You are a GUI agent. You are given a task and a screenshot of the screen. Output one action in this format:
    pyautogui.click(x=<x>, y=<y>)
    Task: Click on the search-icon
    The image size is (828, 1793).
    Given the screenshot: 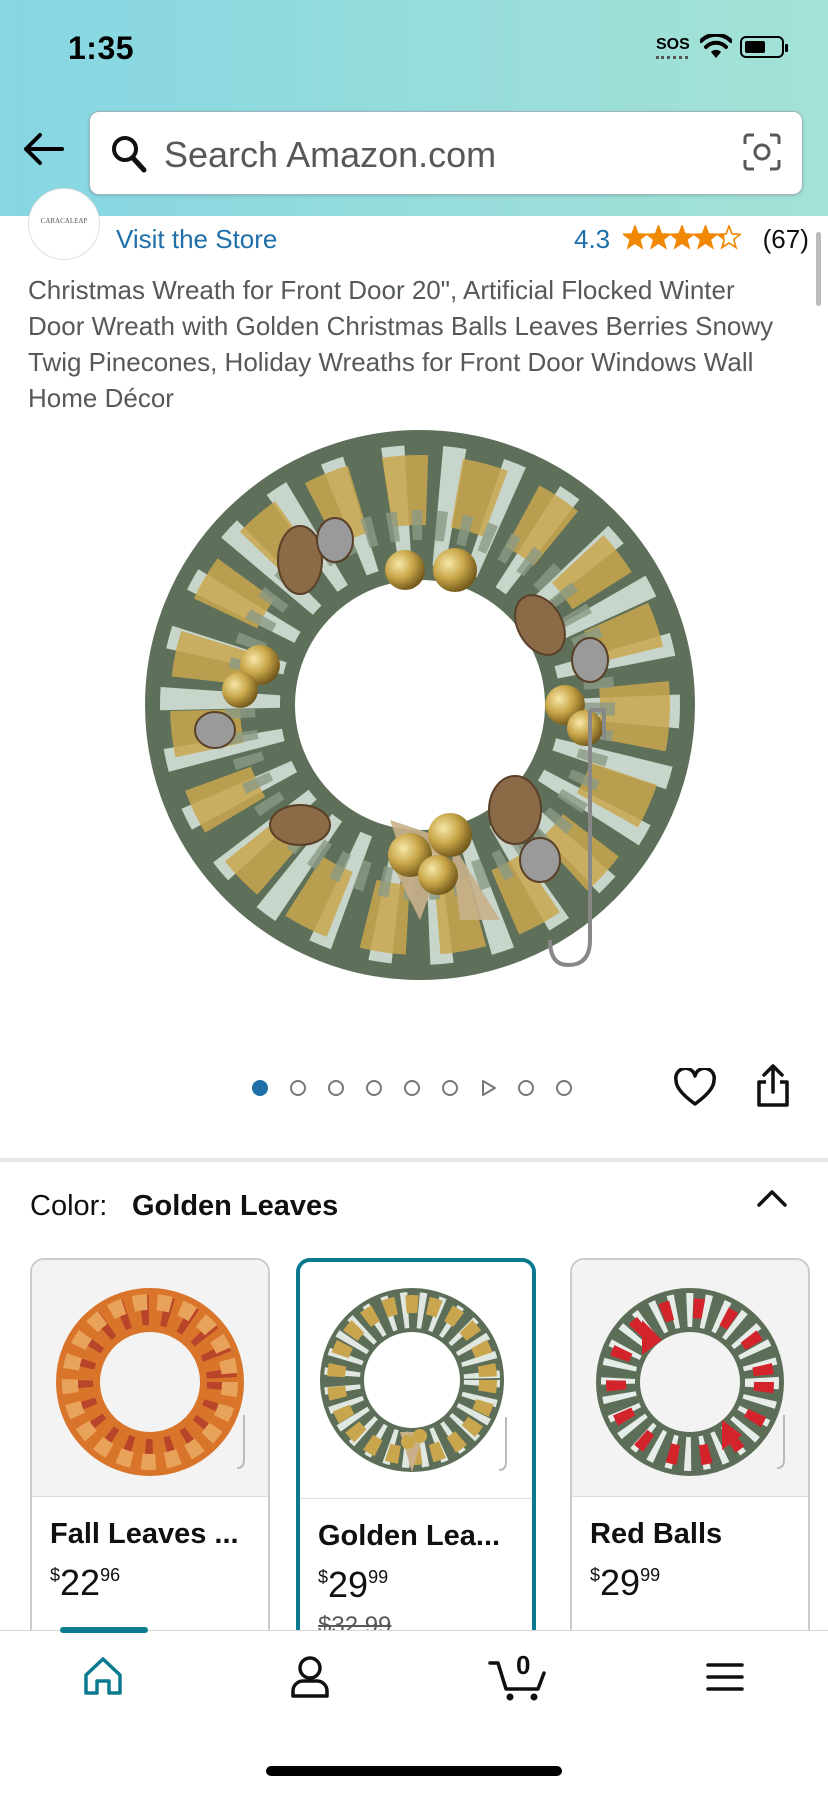 What is the action you would take?
    pyautogui.click(x=129, y=154)
    